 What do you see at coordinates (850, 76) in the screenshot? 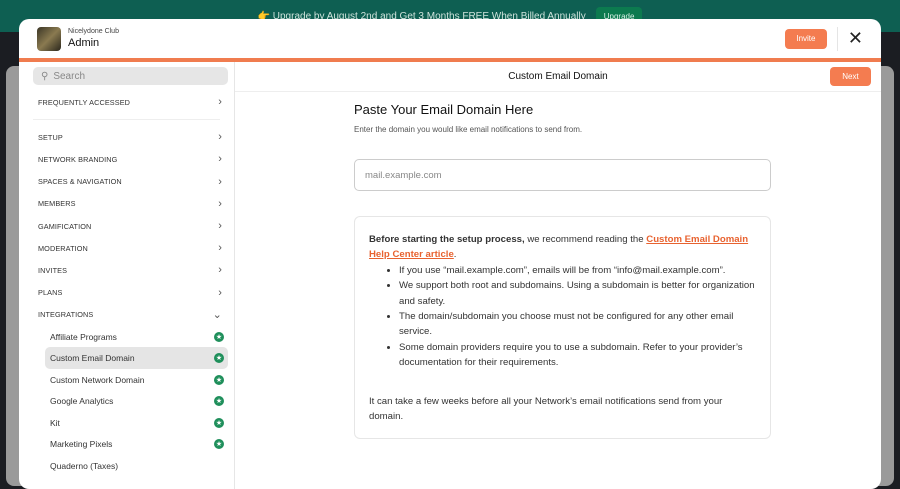
I see `next-button: Next` at bounding box center [850, 76].